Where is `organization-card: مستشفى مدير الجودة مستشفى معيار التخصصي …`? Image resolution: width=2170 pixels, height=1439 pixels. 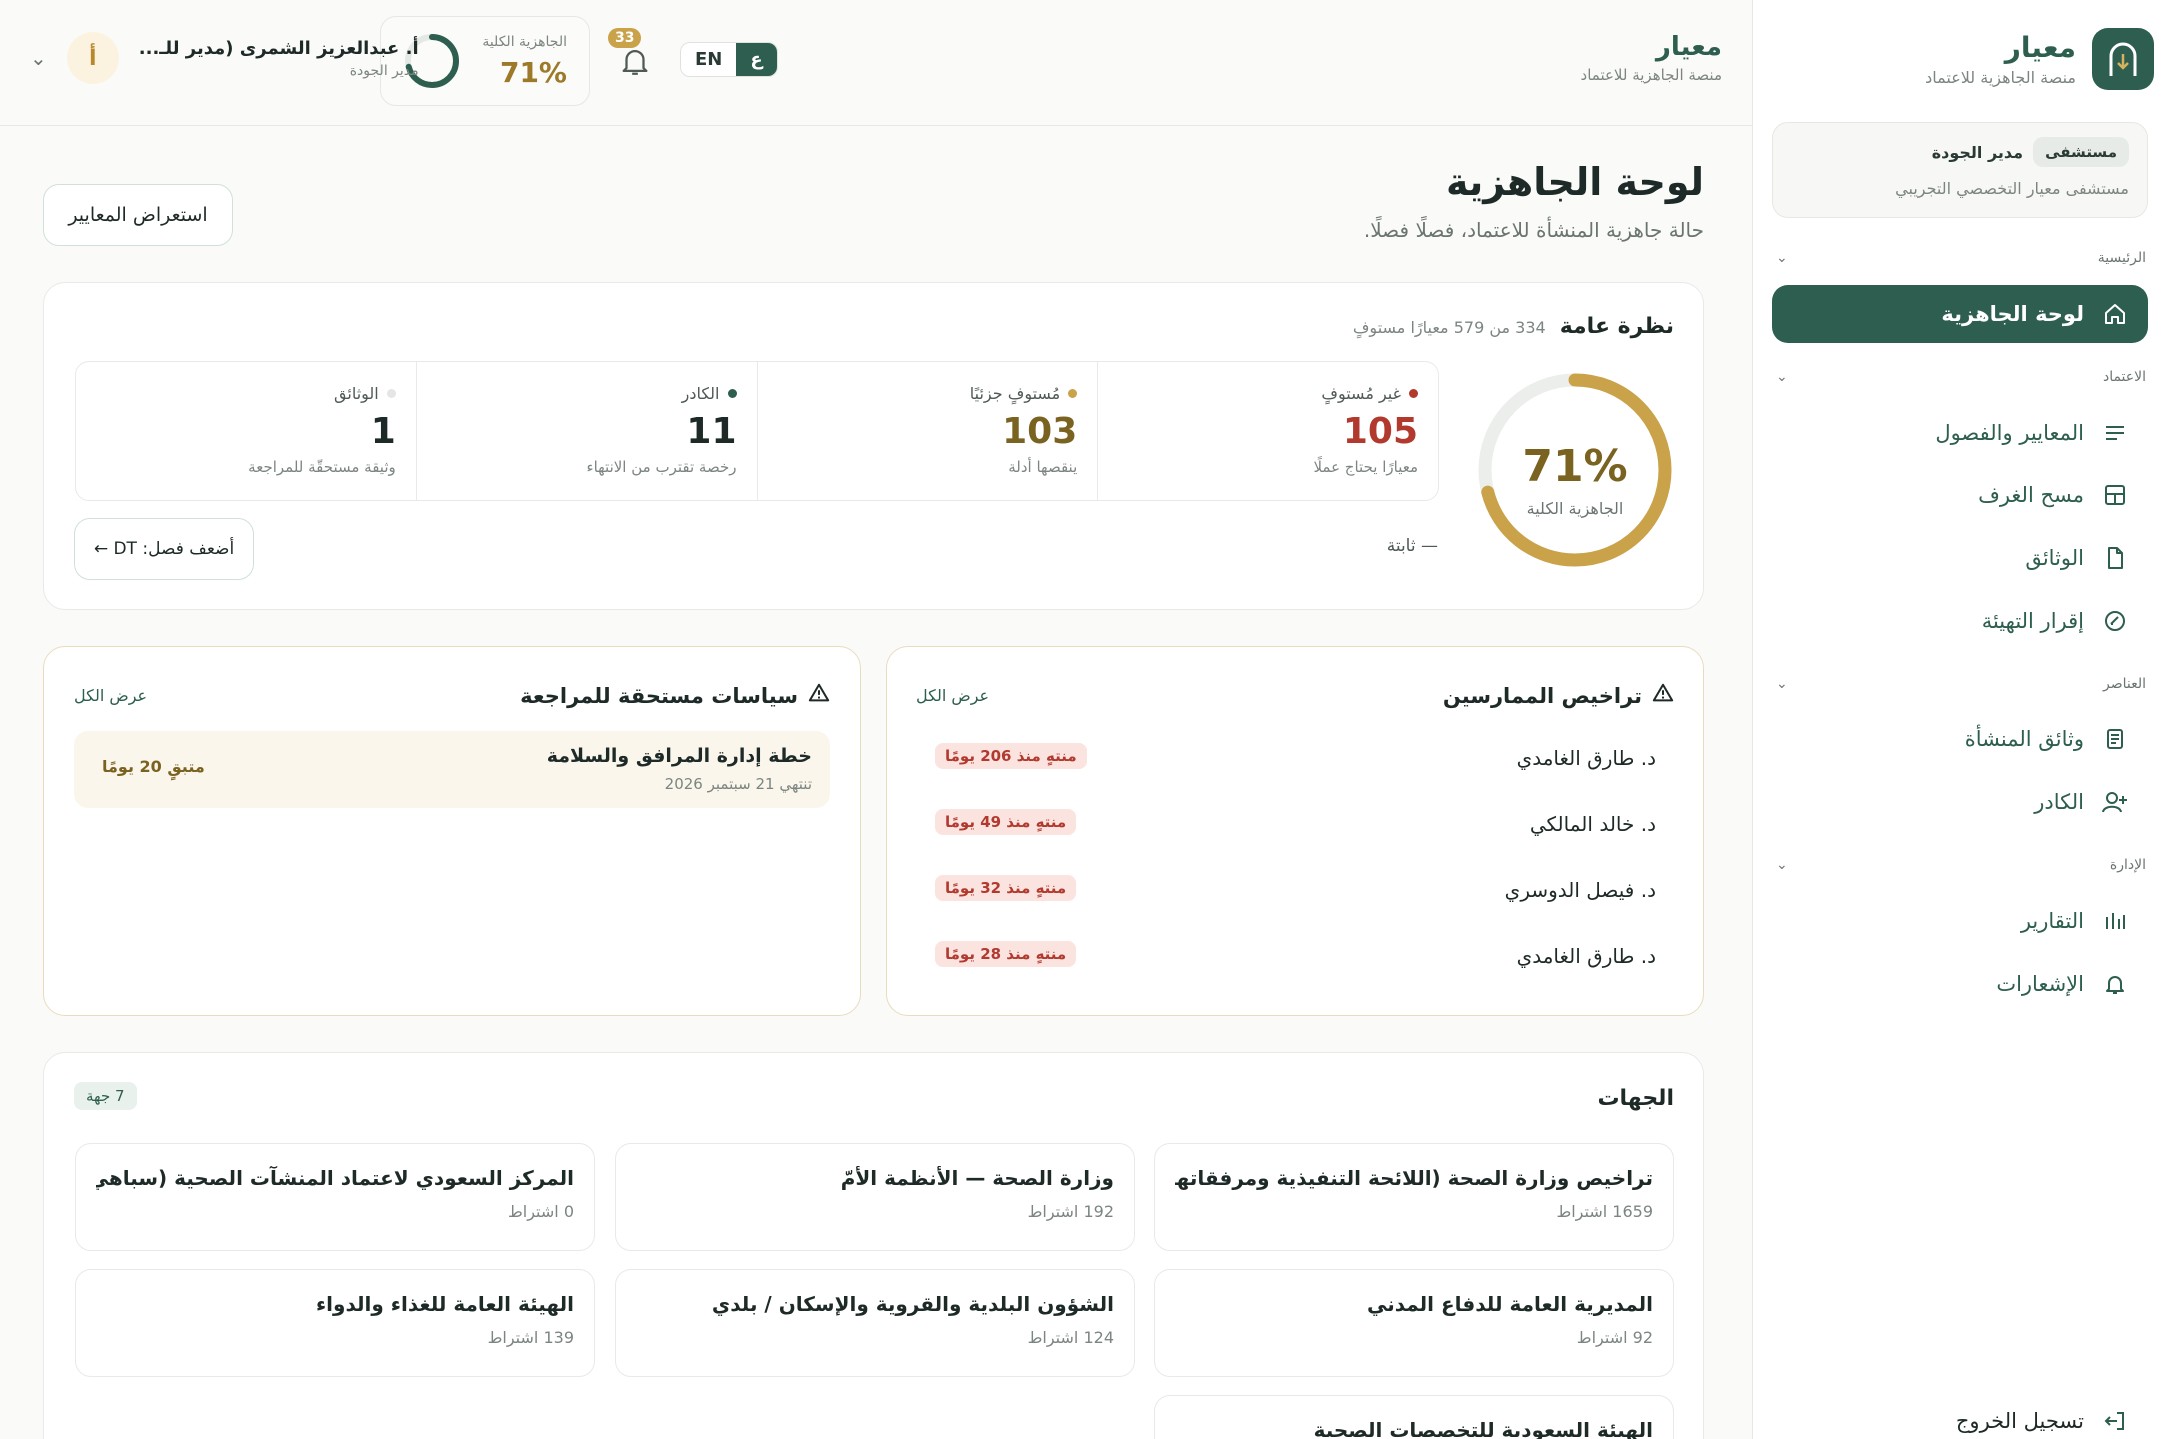
organization-card: مستشفى مدير الجودة مستشفى معيار التخصصي … is located at coordinates (1960, 170).